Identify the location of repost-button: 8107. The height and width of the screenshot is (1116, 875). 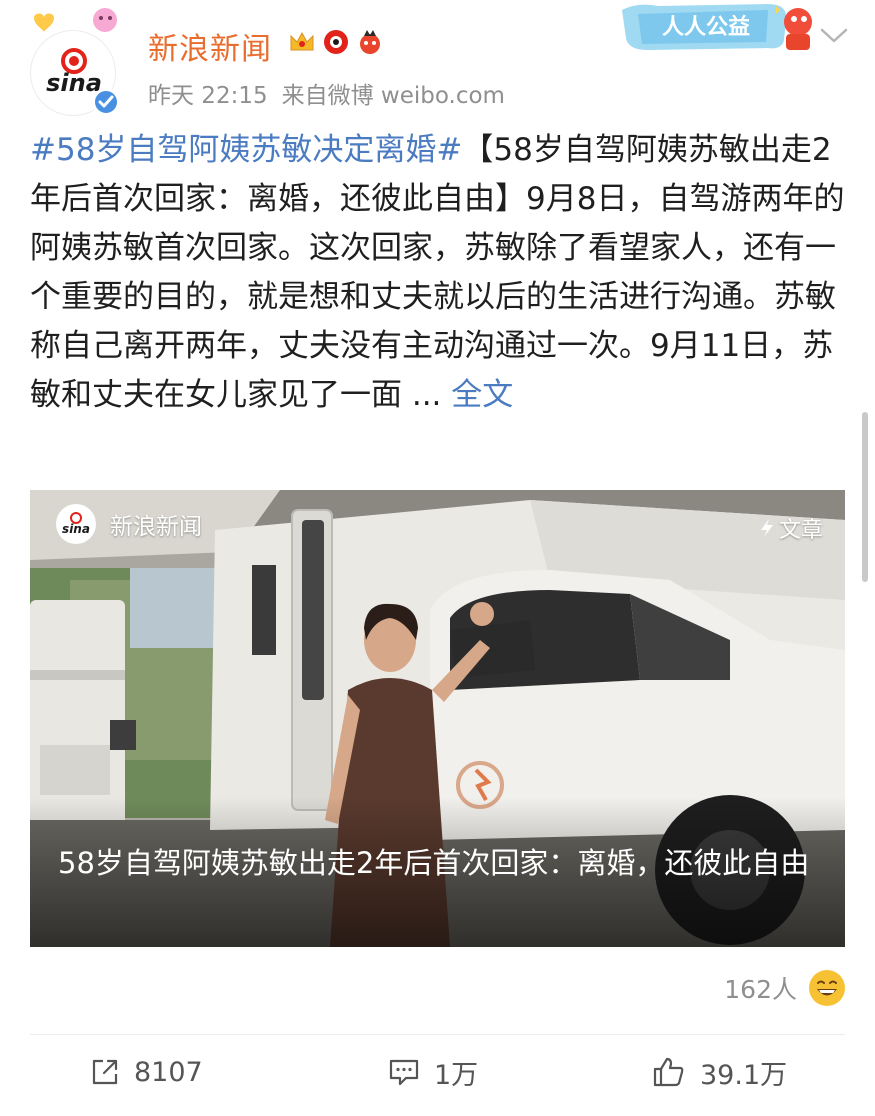
(146, 1072).